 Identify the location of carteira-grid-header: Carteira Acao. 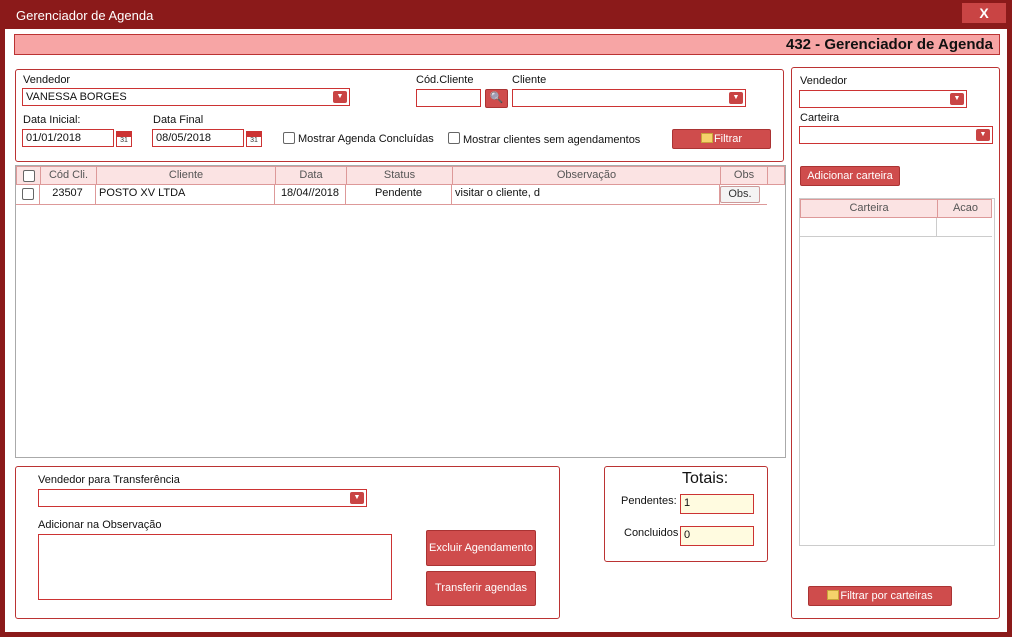
(896, 208).